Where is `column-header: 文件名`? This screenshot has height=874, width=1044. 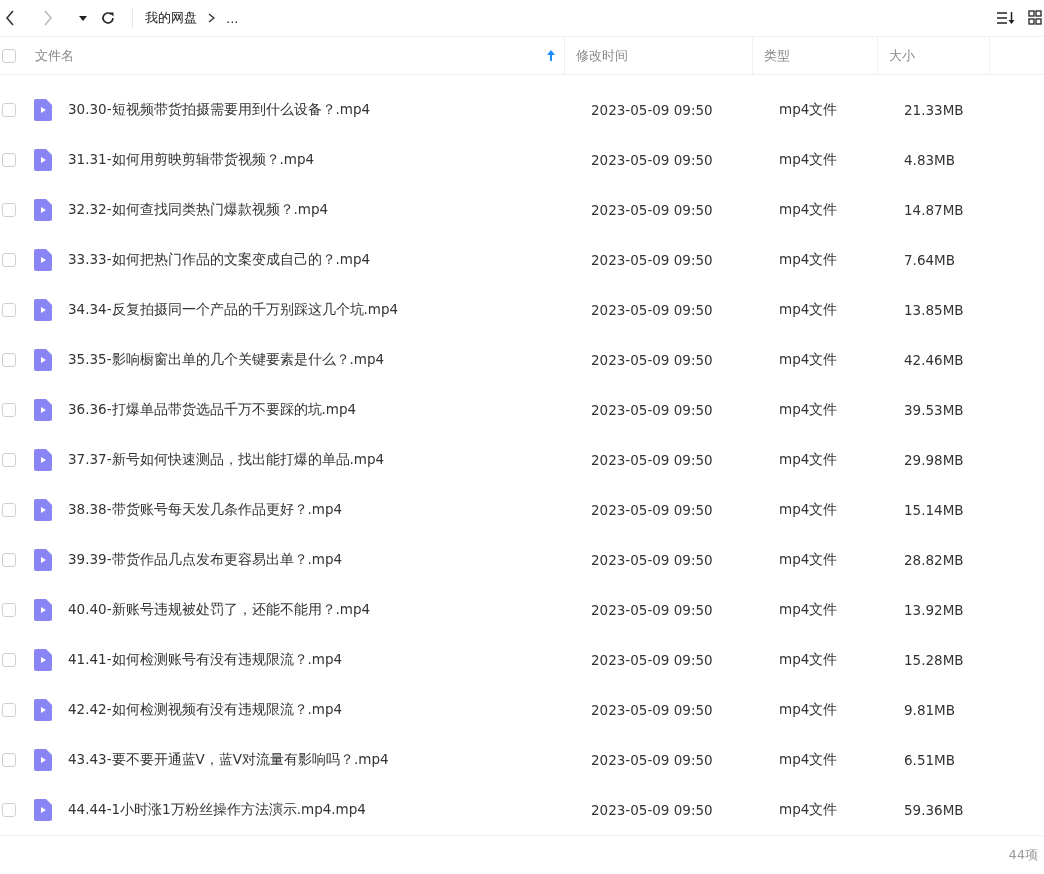
column-header: 文件名 is located at coordinates (54, 55).